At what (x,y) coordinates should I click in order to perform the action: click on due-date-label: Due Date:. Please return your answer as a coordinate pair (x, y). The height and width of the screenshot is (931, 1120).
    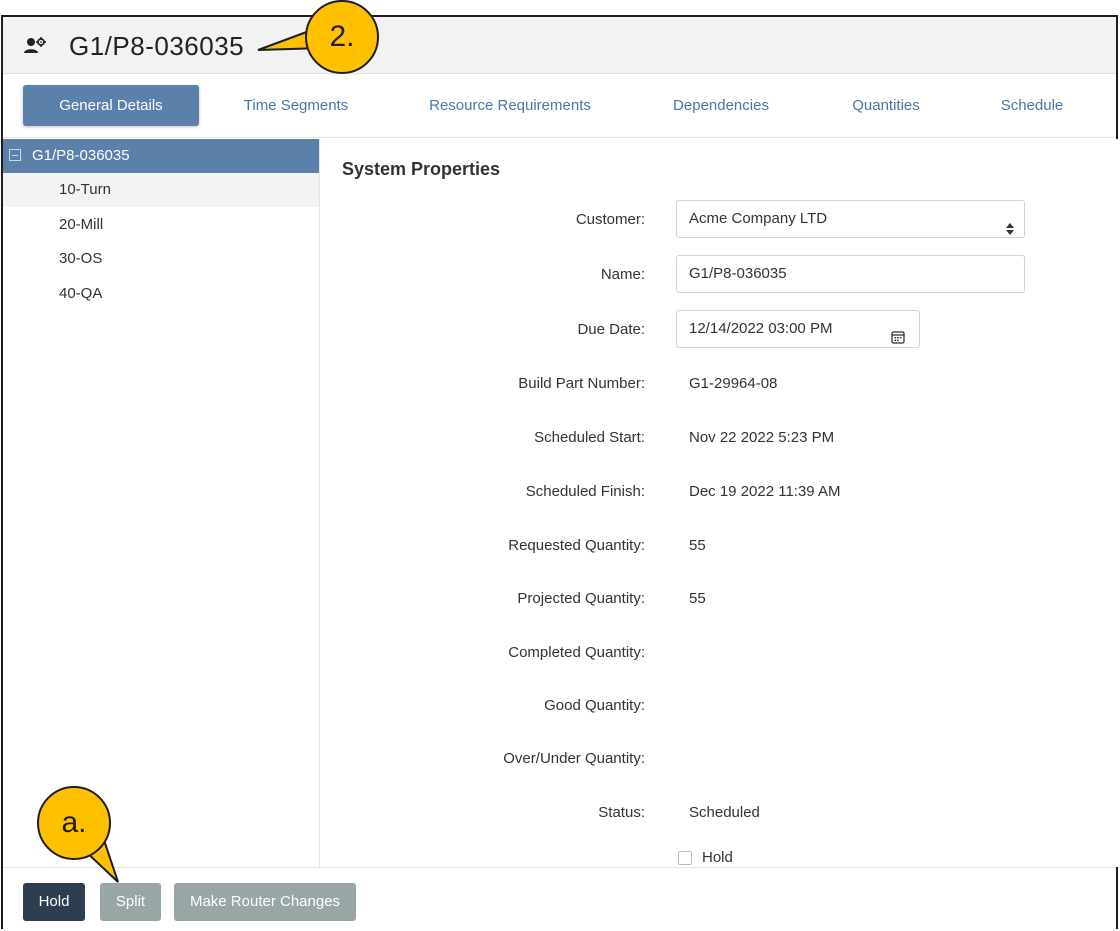
    Looking at the image, I should click on (611, 329).